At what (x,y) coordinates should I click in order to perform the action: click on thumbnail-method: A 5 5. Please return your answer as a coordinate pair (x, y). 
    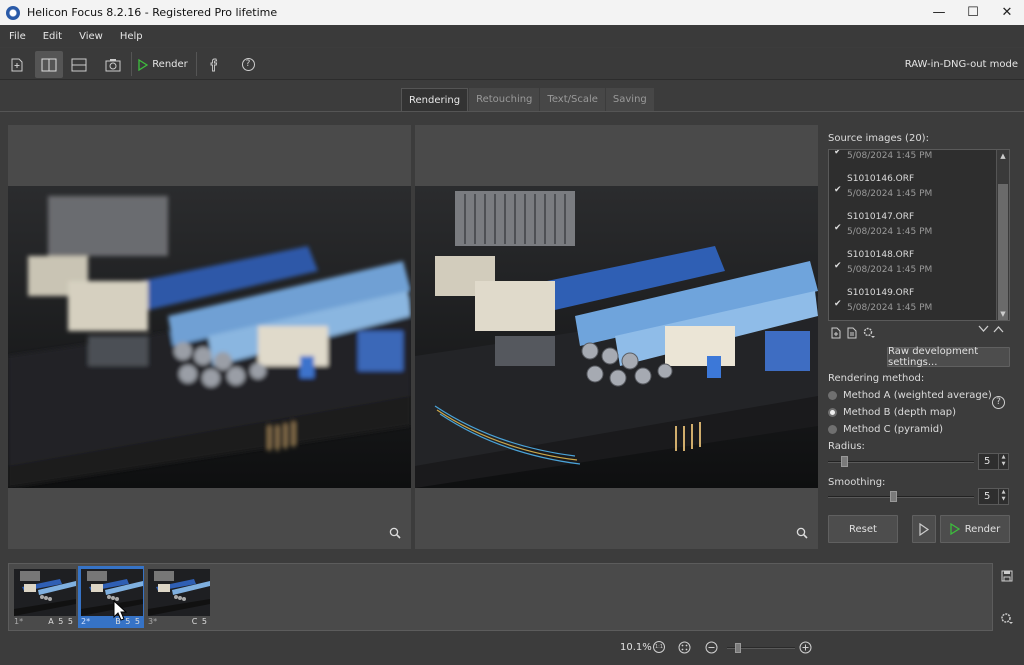
    Looking at the image, I should click on (61, 621).